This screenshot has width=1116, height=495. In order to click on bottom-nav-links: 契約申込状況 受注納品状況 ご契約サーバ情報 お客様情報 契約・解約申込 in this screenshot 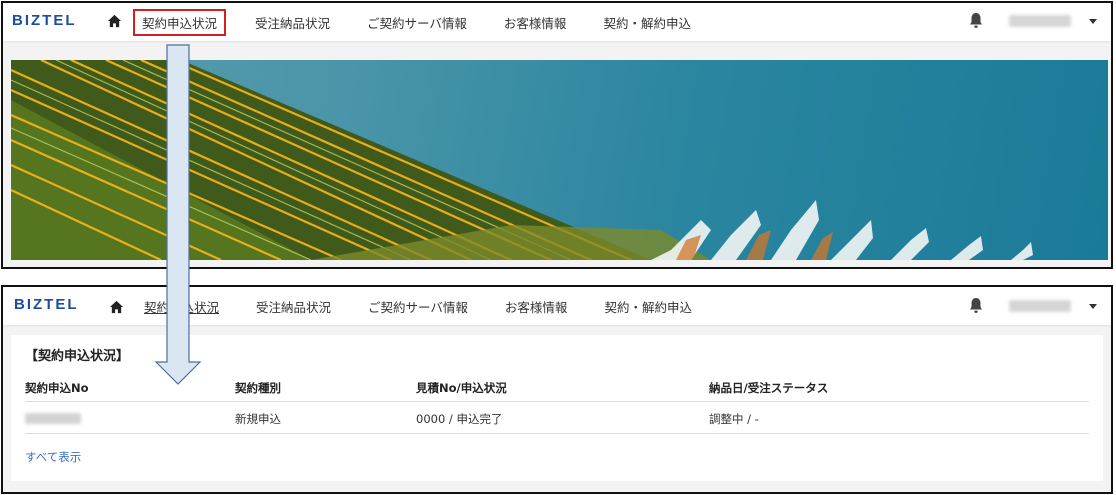, I will do `click(428, 306)`.